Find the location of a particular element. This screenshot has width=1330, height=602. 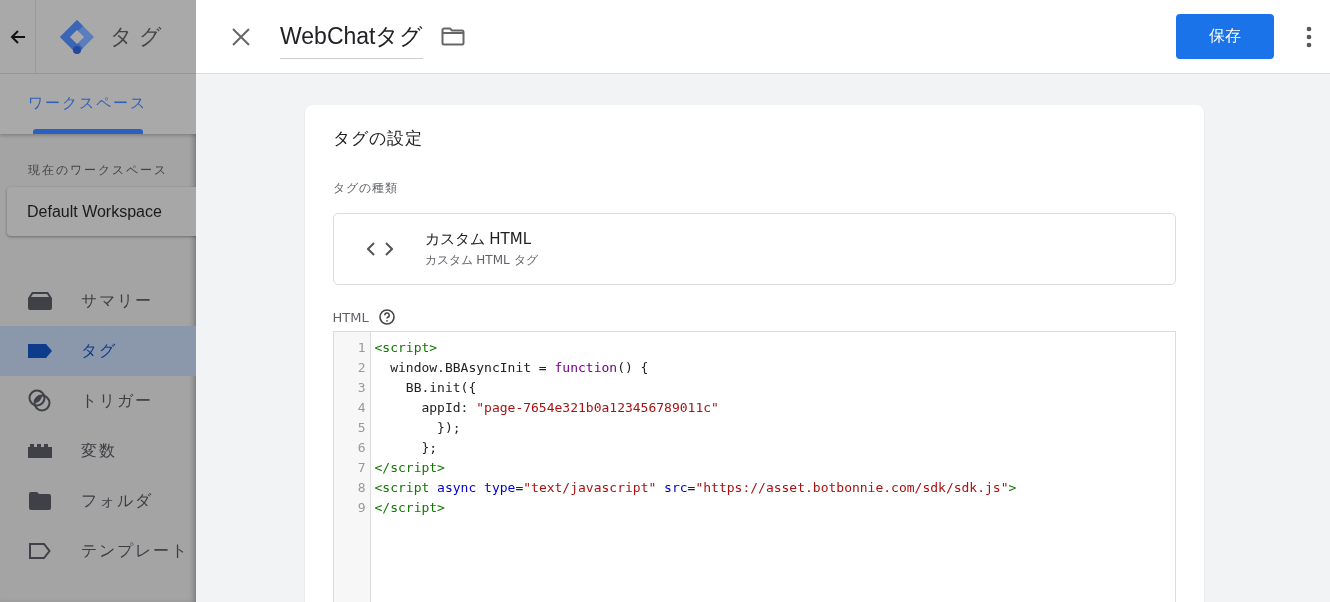

line-number: 8 is located at coordinates (361, 488).